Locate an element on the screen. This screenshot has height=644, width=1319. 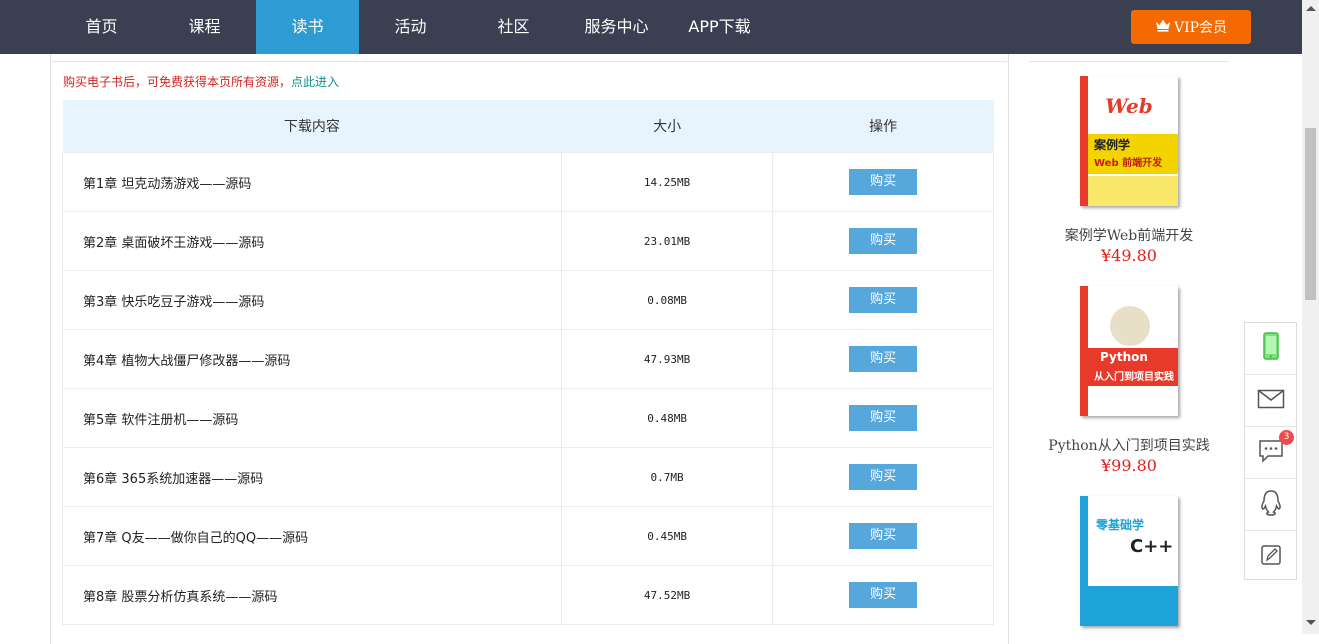
row-size: 0.7MB is located at coordinates (667, 477).